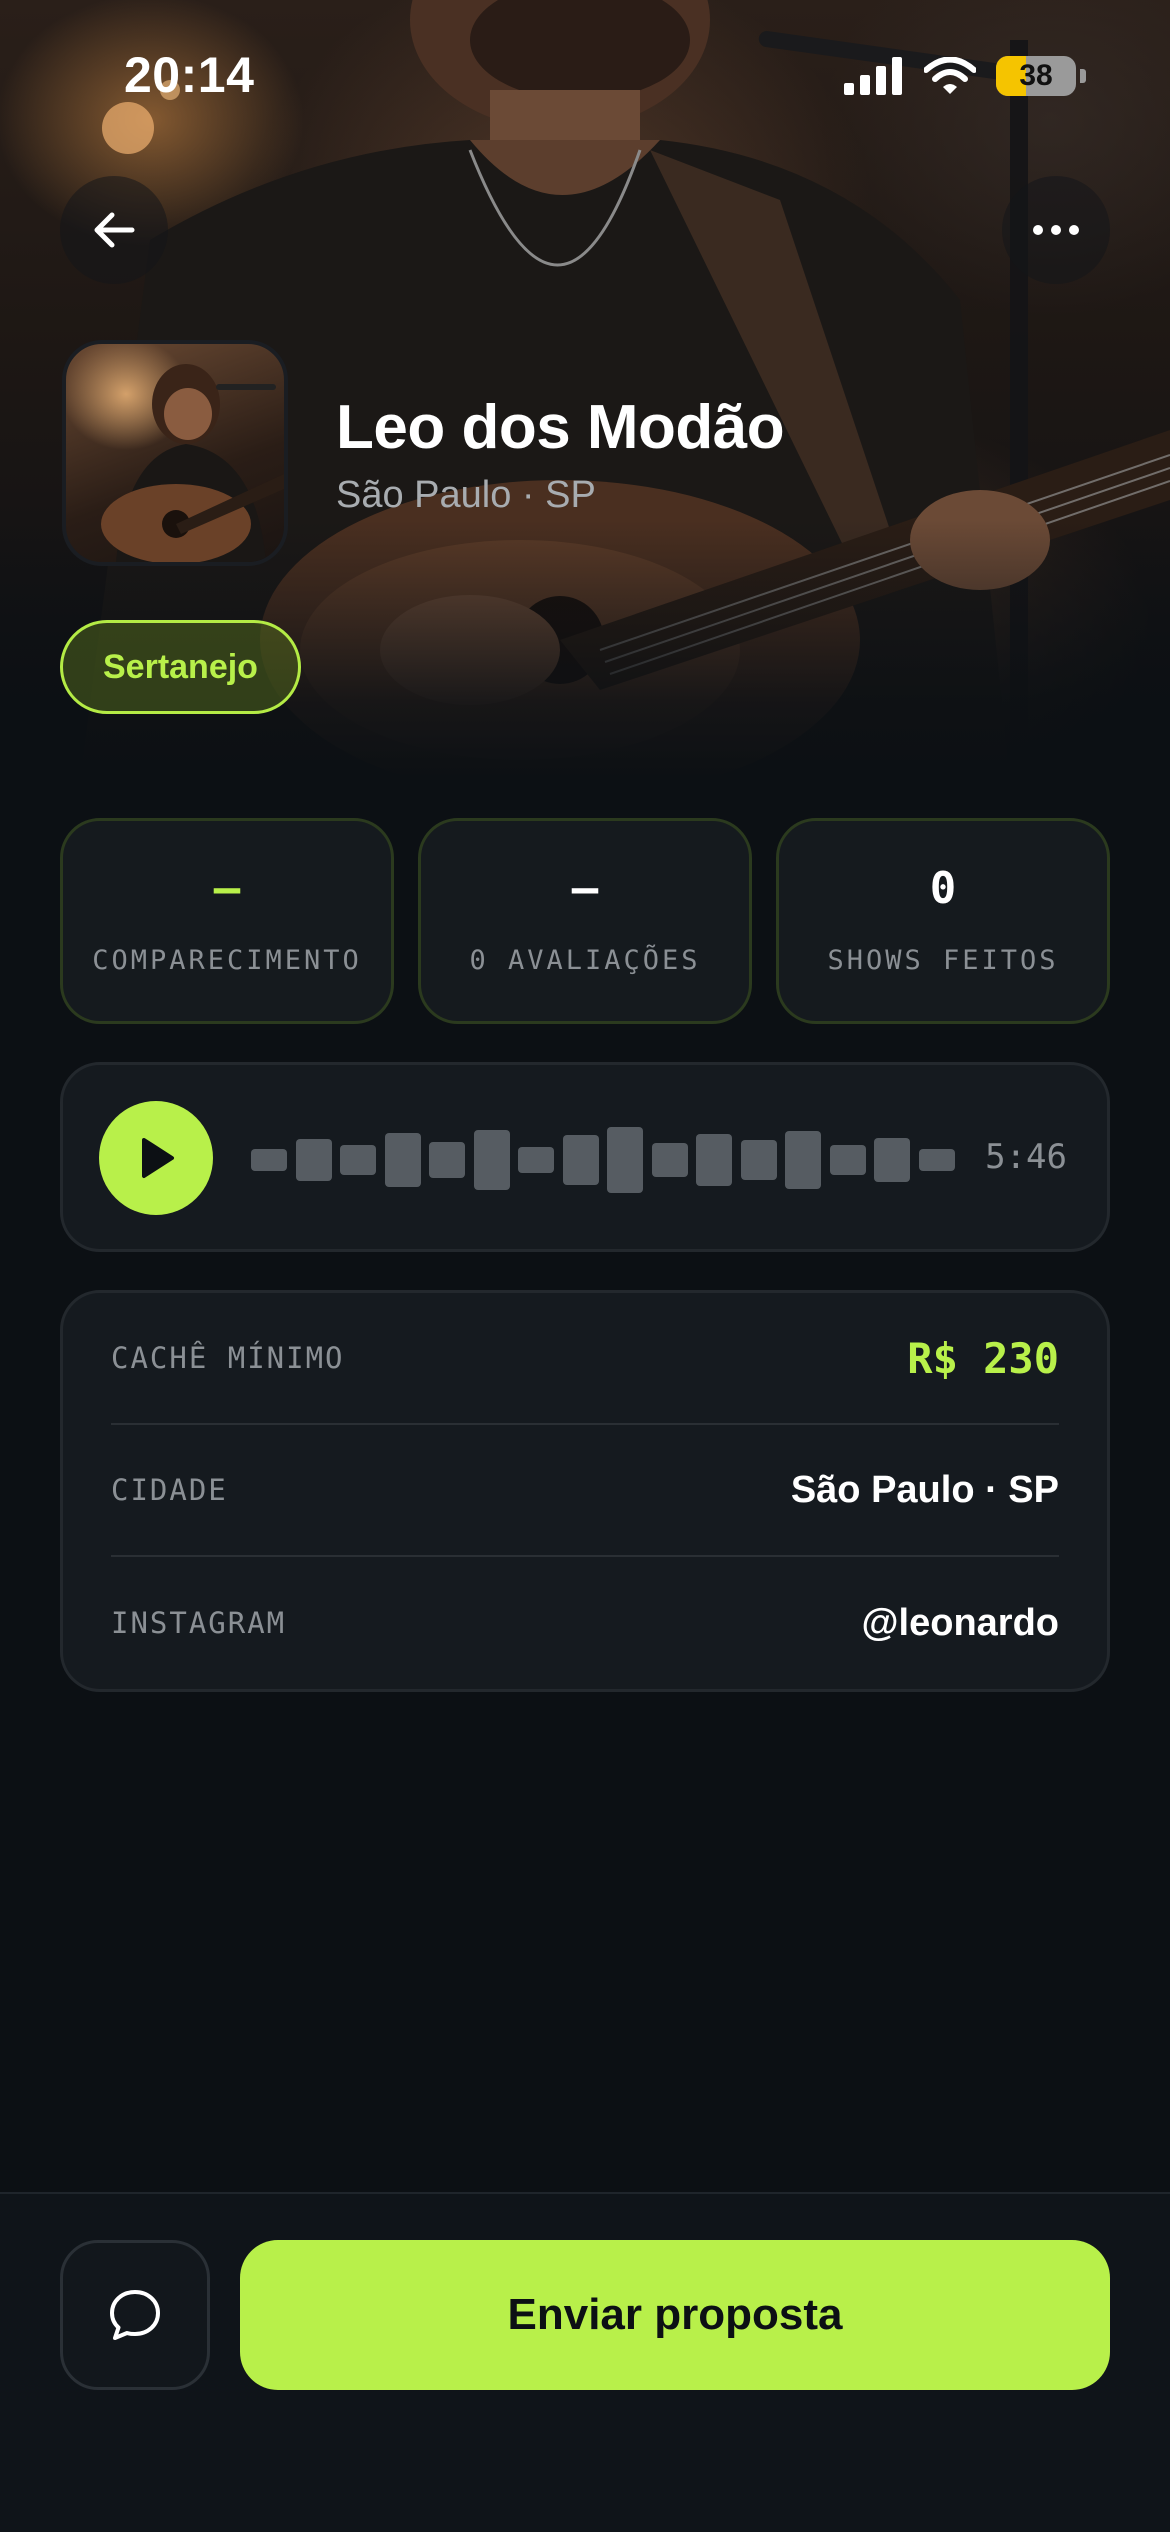 The image size is (1170, 2532). What do you see at coordinates (189, 75) in the screenshot?
I see `status-time: 20:14` at bounding box center [189, 75].